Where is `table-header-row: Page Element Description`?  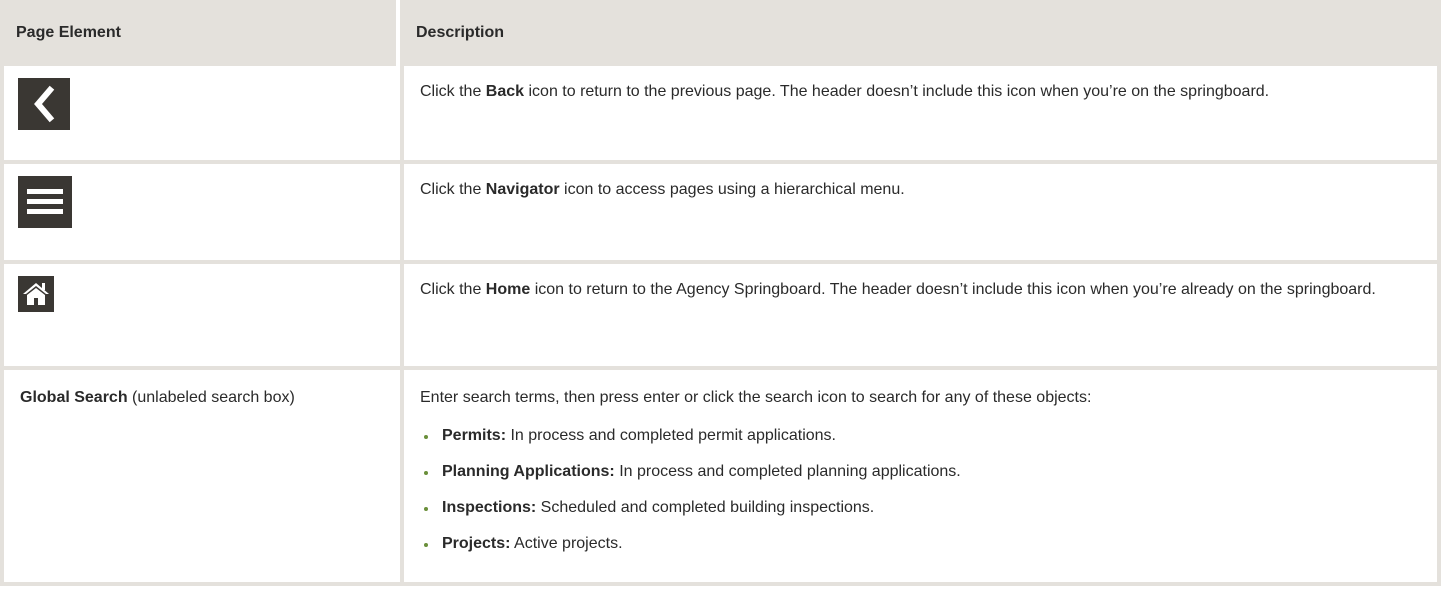
table-header-row: Page Element Description is located at coordinates (720, 33).